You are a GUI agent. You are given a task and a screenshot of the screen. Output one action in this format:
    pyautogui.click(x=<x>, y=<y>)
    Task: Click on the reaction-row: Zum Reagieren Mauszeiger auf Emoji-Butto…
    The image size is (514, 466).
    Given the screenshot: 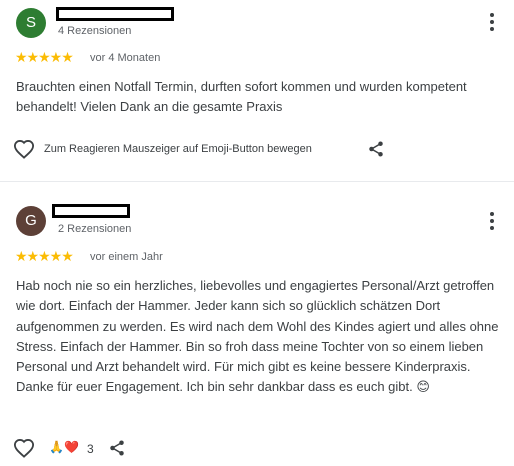 What is the action you would take?
    pyautogui.click(x=257, y=149)
    